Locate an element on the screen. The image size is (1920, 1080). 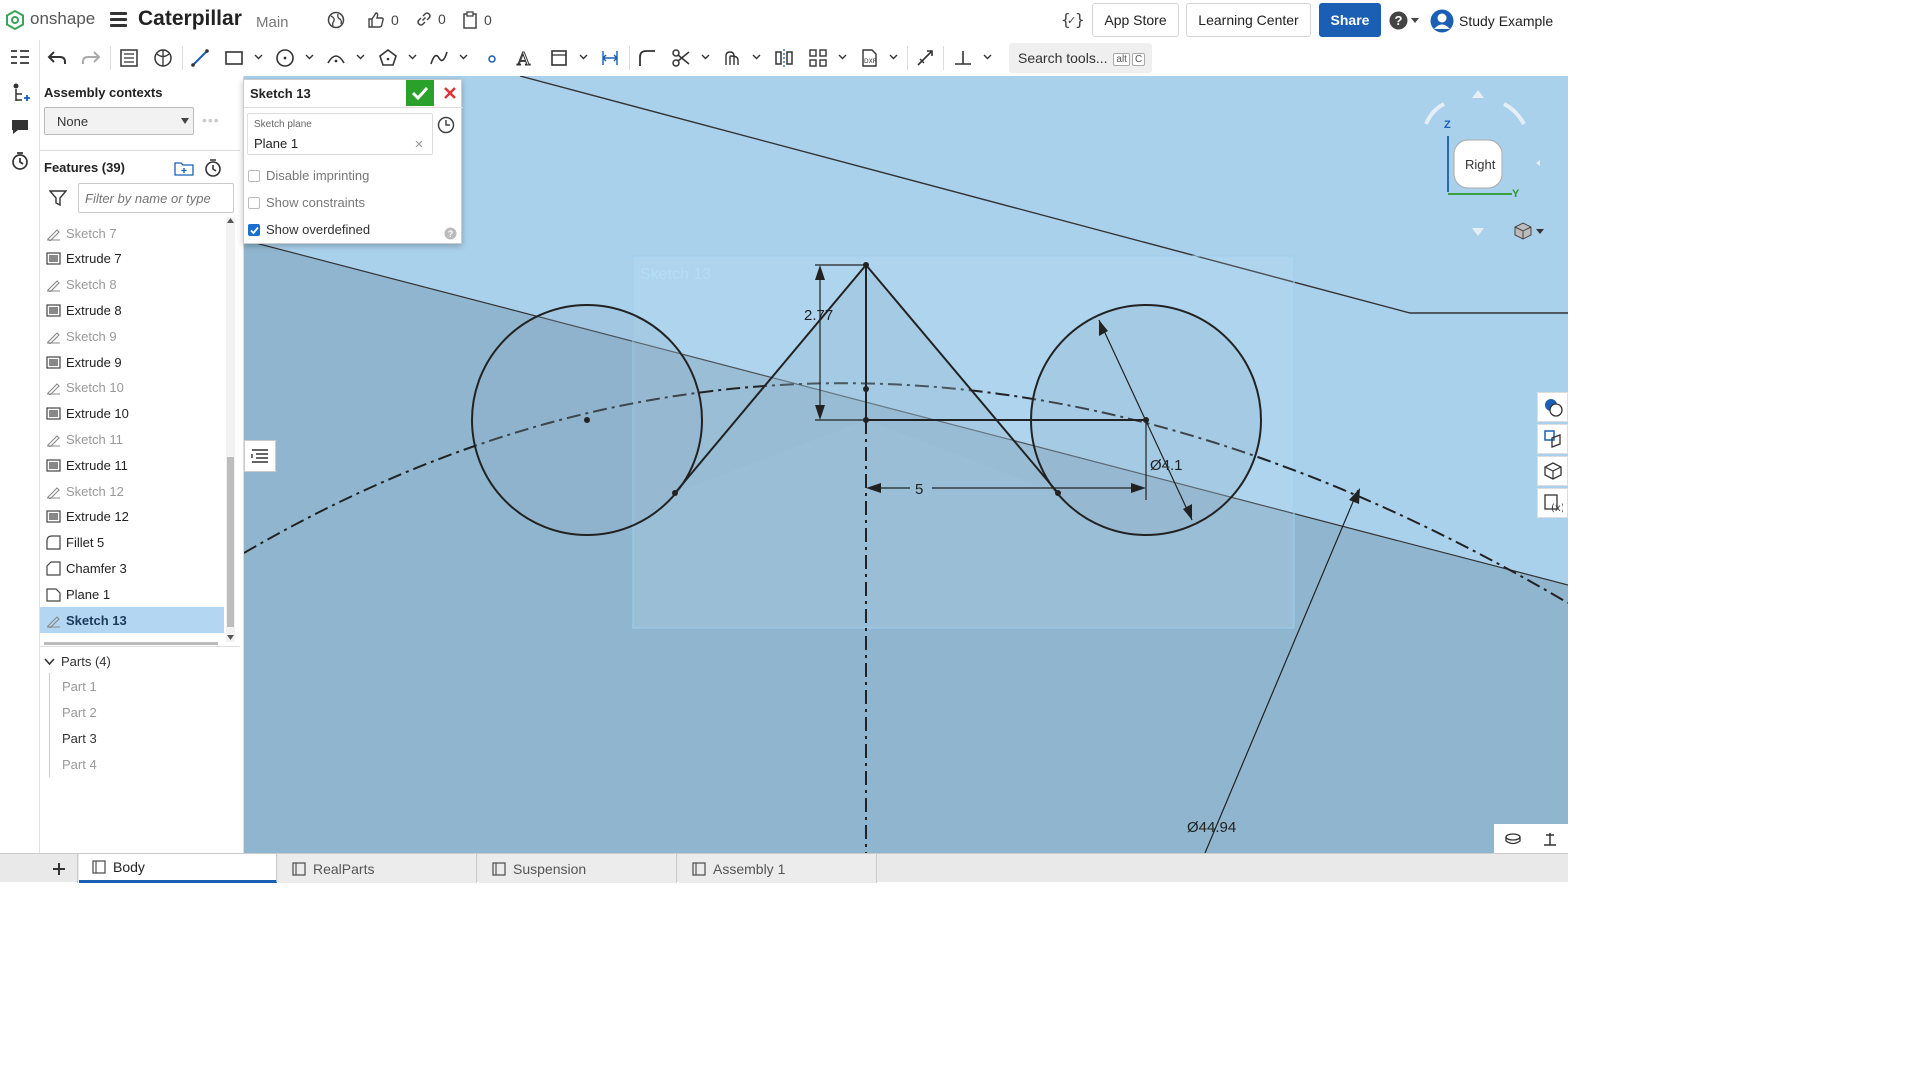
part-item-4: Part 4 is located at coordinates (79, 764).